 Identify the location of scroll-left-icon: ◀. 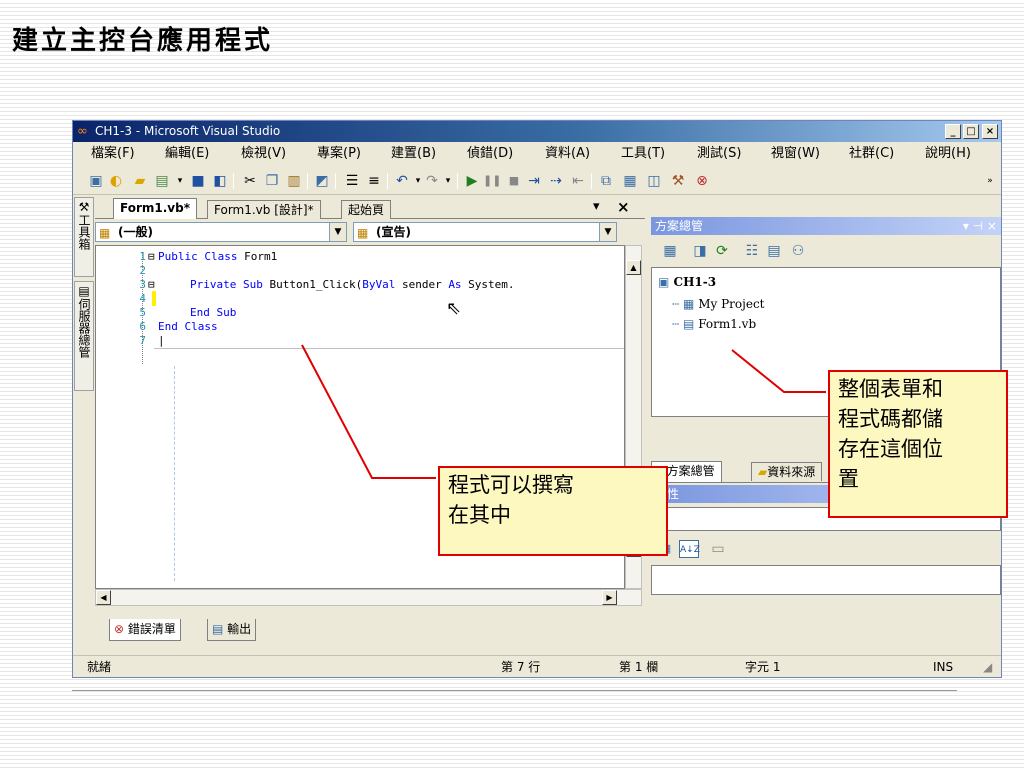
(103, 597).